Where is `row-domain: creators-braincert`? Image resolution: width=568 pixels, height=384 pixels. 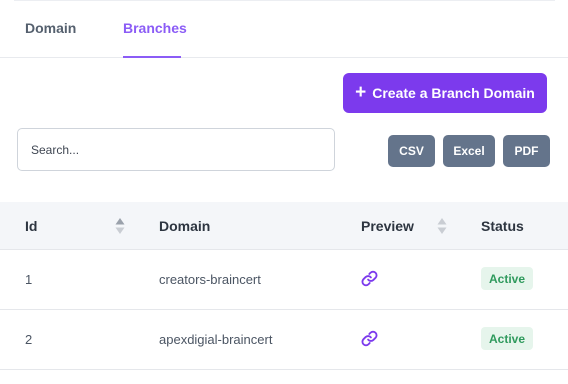
row-domain: creators-braincert is located at coordinates (210, 279).